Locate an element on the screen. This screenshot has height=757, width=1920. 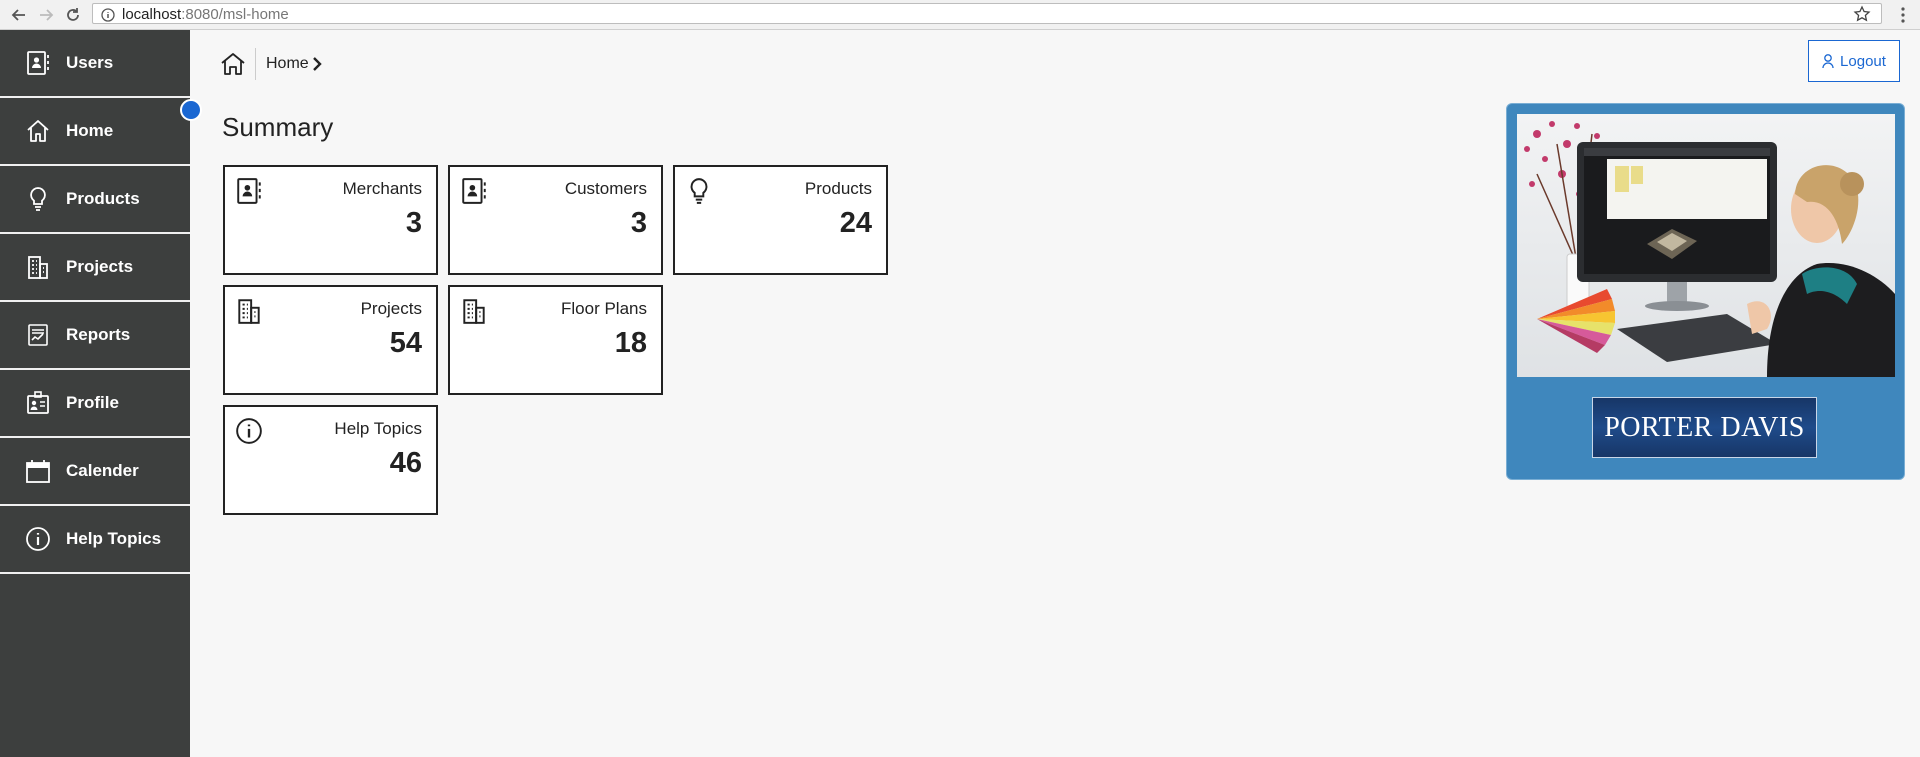
summary-tile-projects: Projects 54 is located at coordinates (330, 340).